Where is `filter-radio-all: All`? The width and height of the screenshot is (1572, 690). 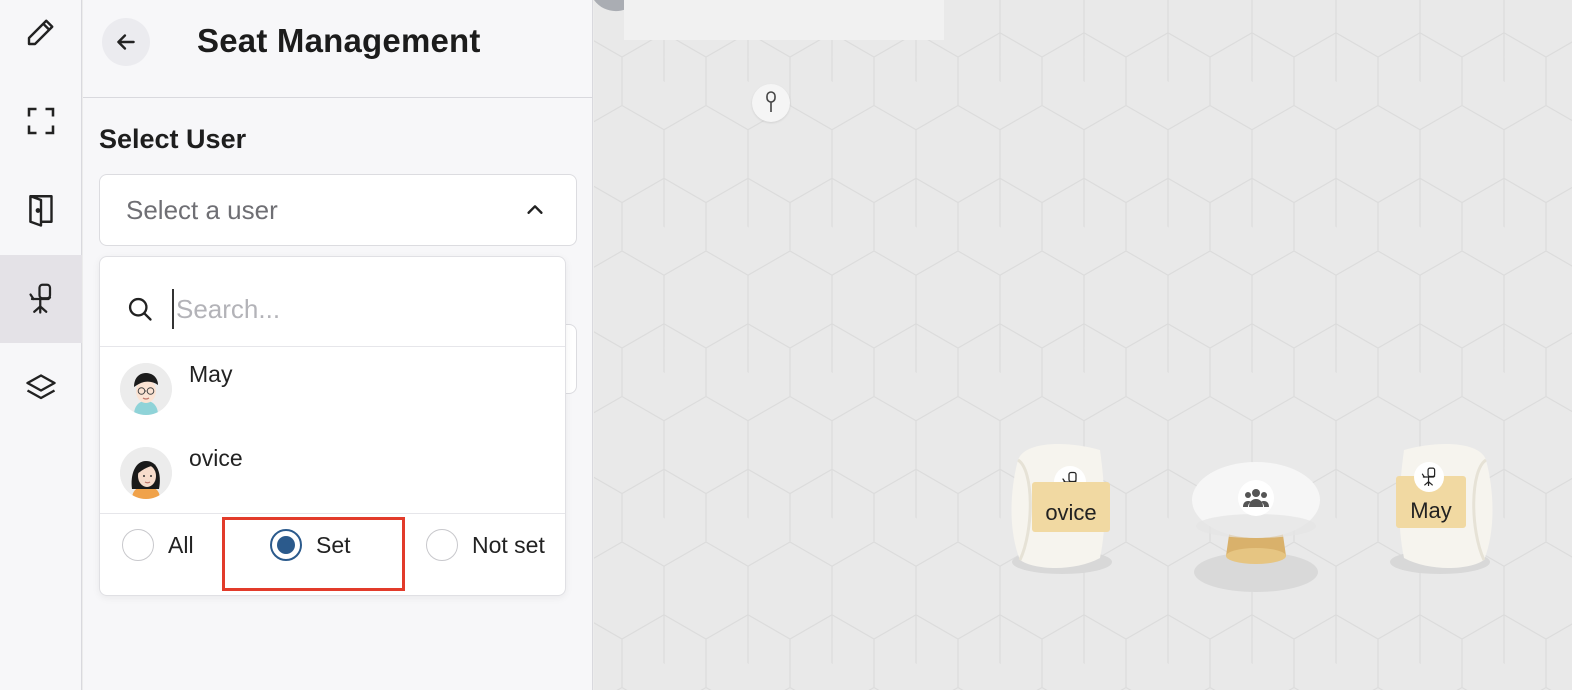 filter-radio-all: All is located at coordinates (158, 545).